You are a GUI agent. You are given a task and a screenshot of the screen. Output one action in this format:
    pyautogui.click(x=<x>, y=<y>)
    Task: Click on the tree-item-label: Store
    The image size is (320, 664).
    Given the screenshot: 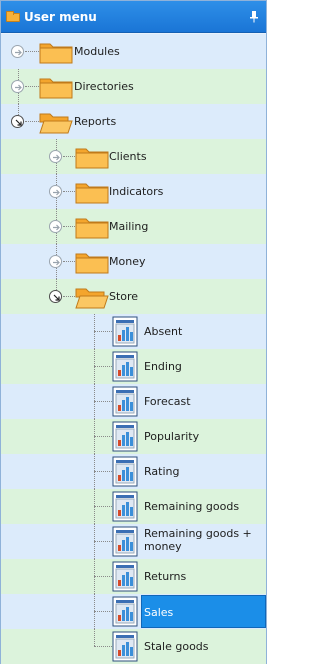 What is the action you would take?
    pyautogui.click(x=124, y=296)
    